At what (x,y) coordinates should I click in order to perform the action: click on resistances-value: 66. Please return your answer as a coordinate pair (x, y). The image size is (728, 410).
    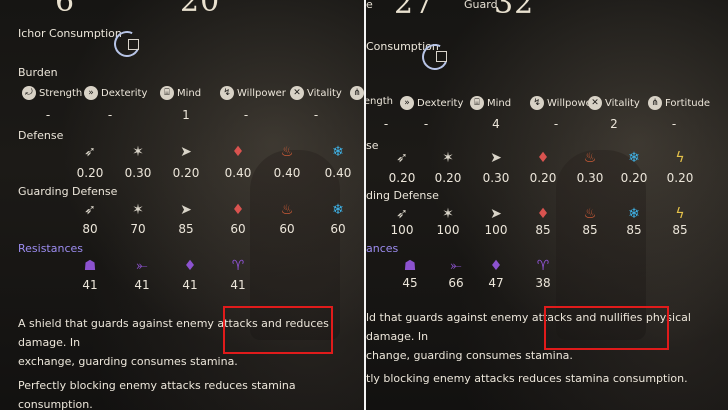
    Looking at the image, I should click on (456, 283).